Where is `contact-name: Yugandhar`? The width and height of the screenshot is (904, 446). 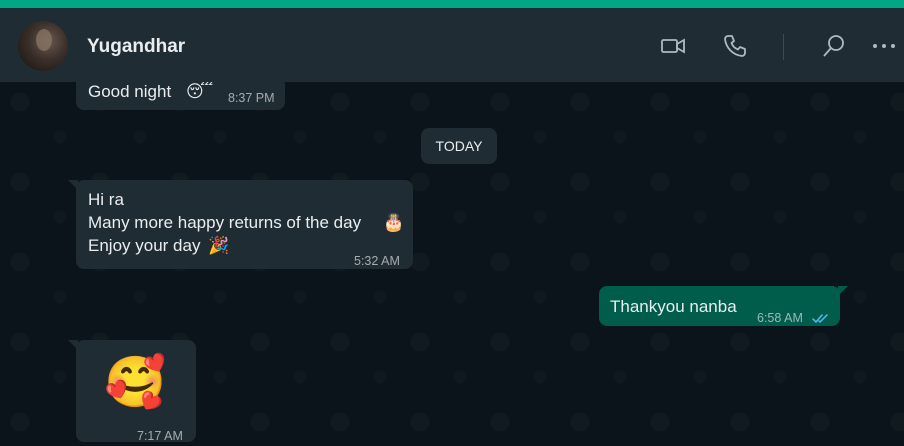 contact-name: Yugandhar is located at coordinates (136, 47).